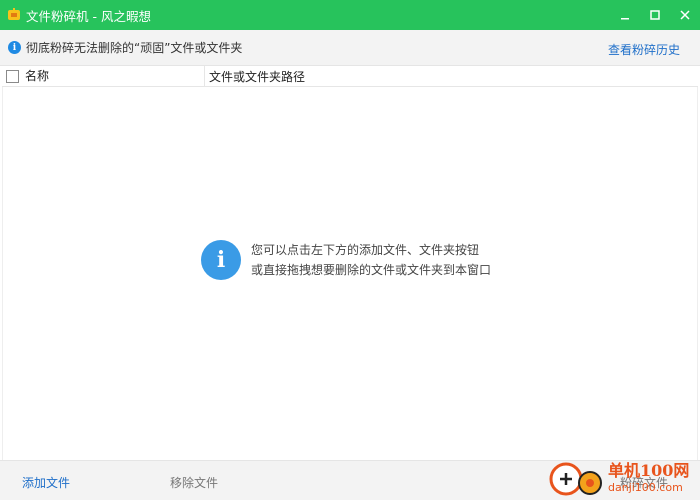 The image size is (700, 500). I want to click on watermark-url: danji100.com, so click(645, 487).